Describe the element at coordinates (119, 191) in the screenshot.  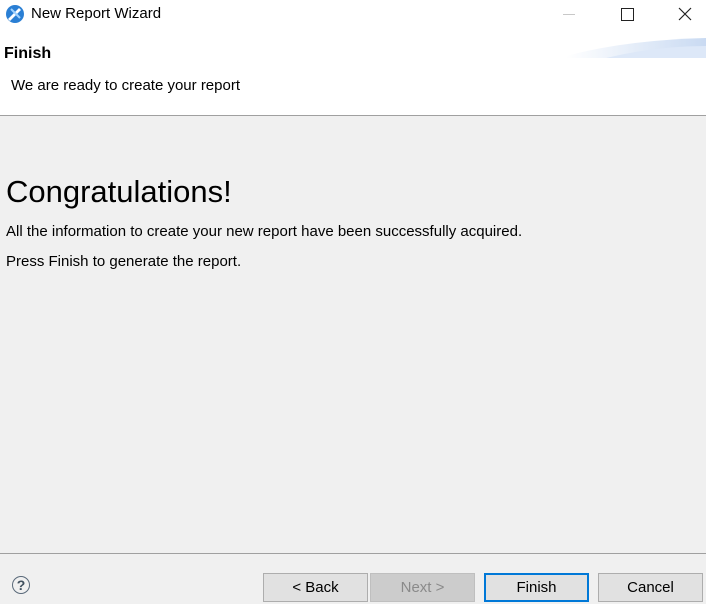
I see `congratulations-heading: Congratulations!` at that location.